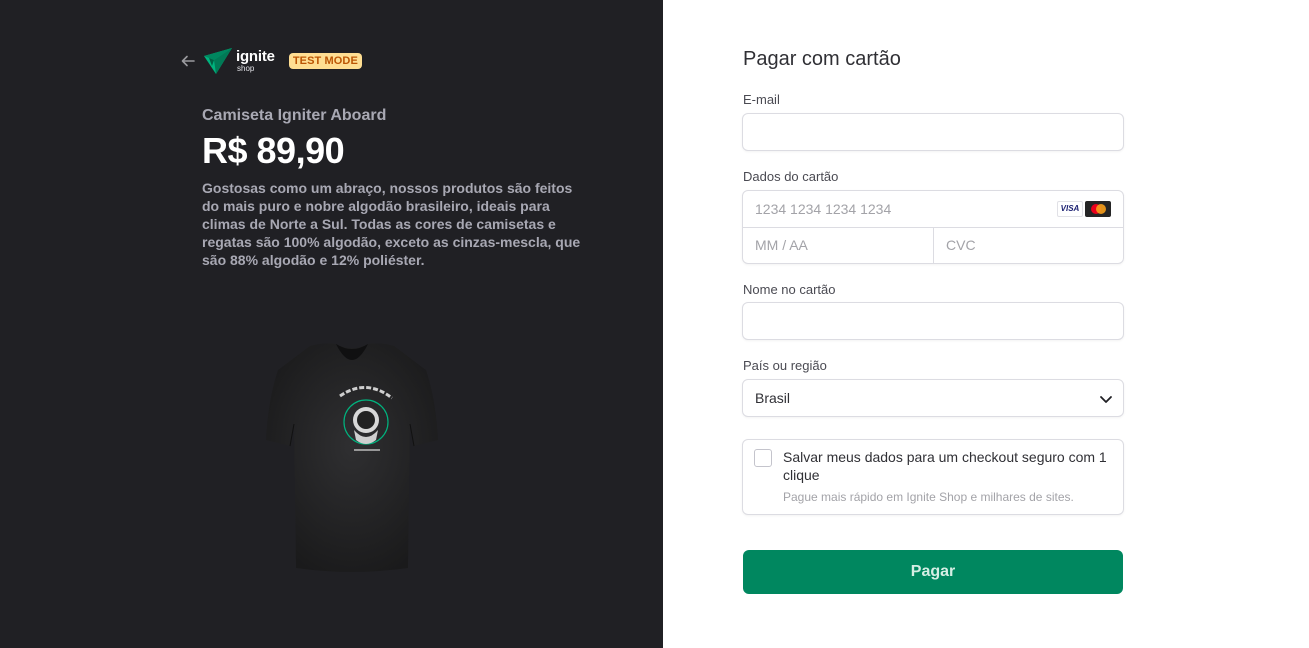 The width and height of the screenshot is (1309, 648). Describe the element at coordinates (255, 56) in the screenshot. I see `logo-name: ignite` at that location.